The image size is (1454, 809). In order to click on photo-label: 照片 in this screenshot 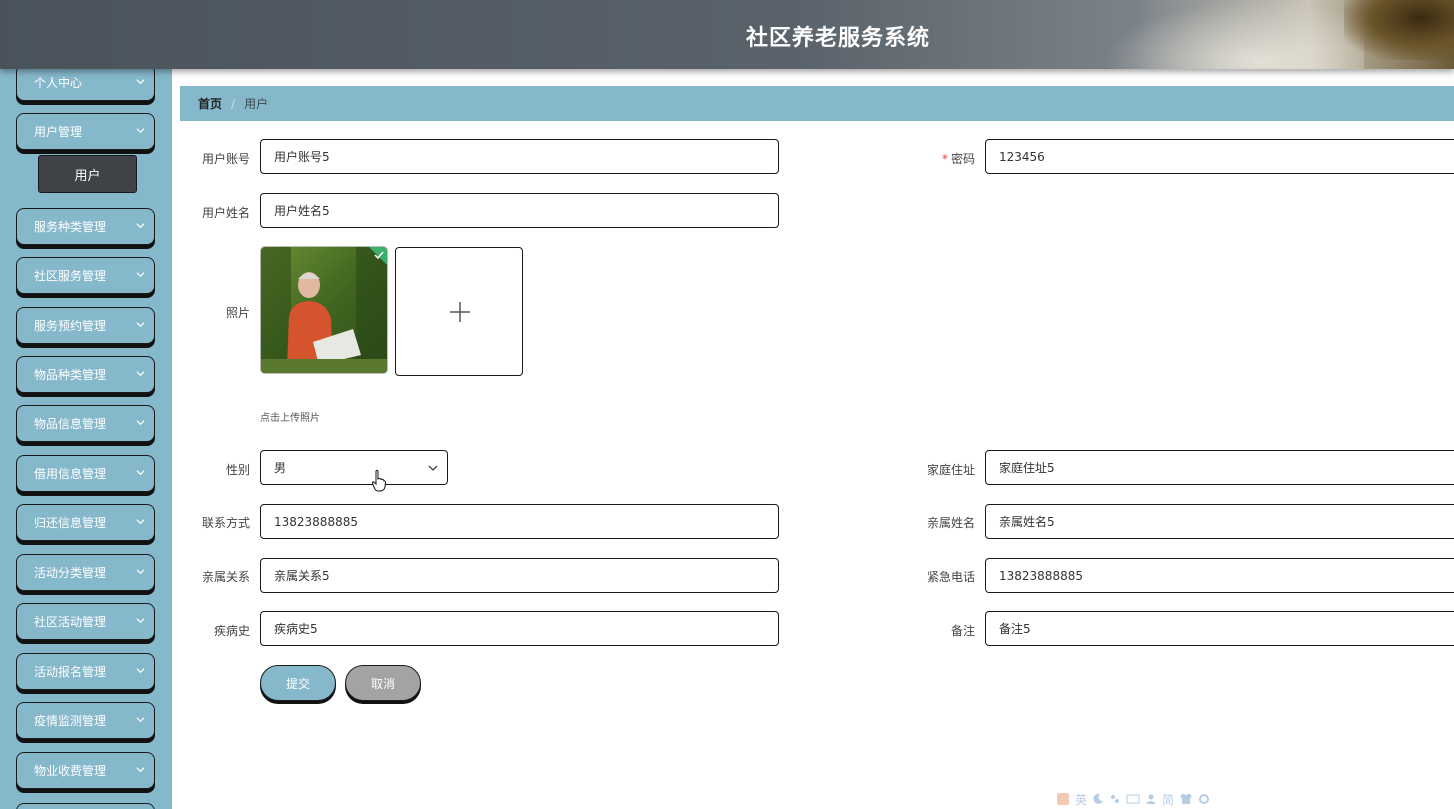, I will do `click(237, 313)`.